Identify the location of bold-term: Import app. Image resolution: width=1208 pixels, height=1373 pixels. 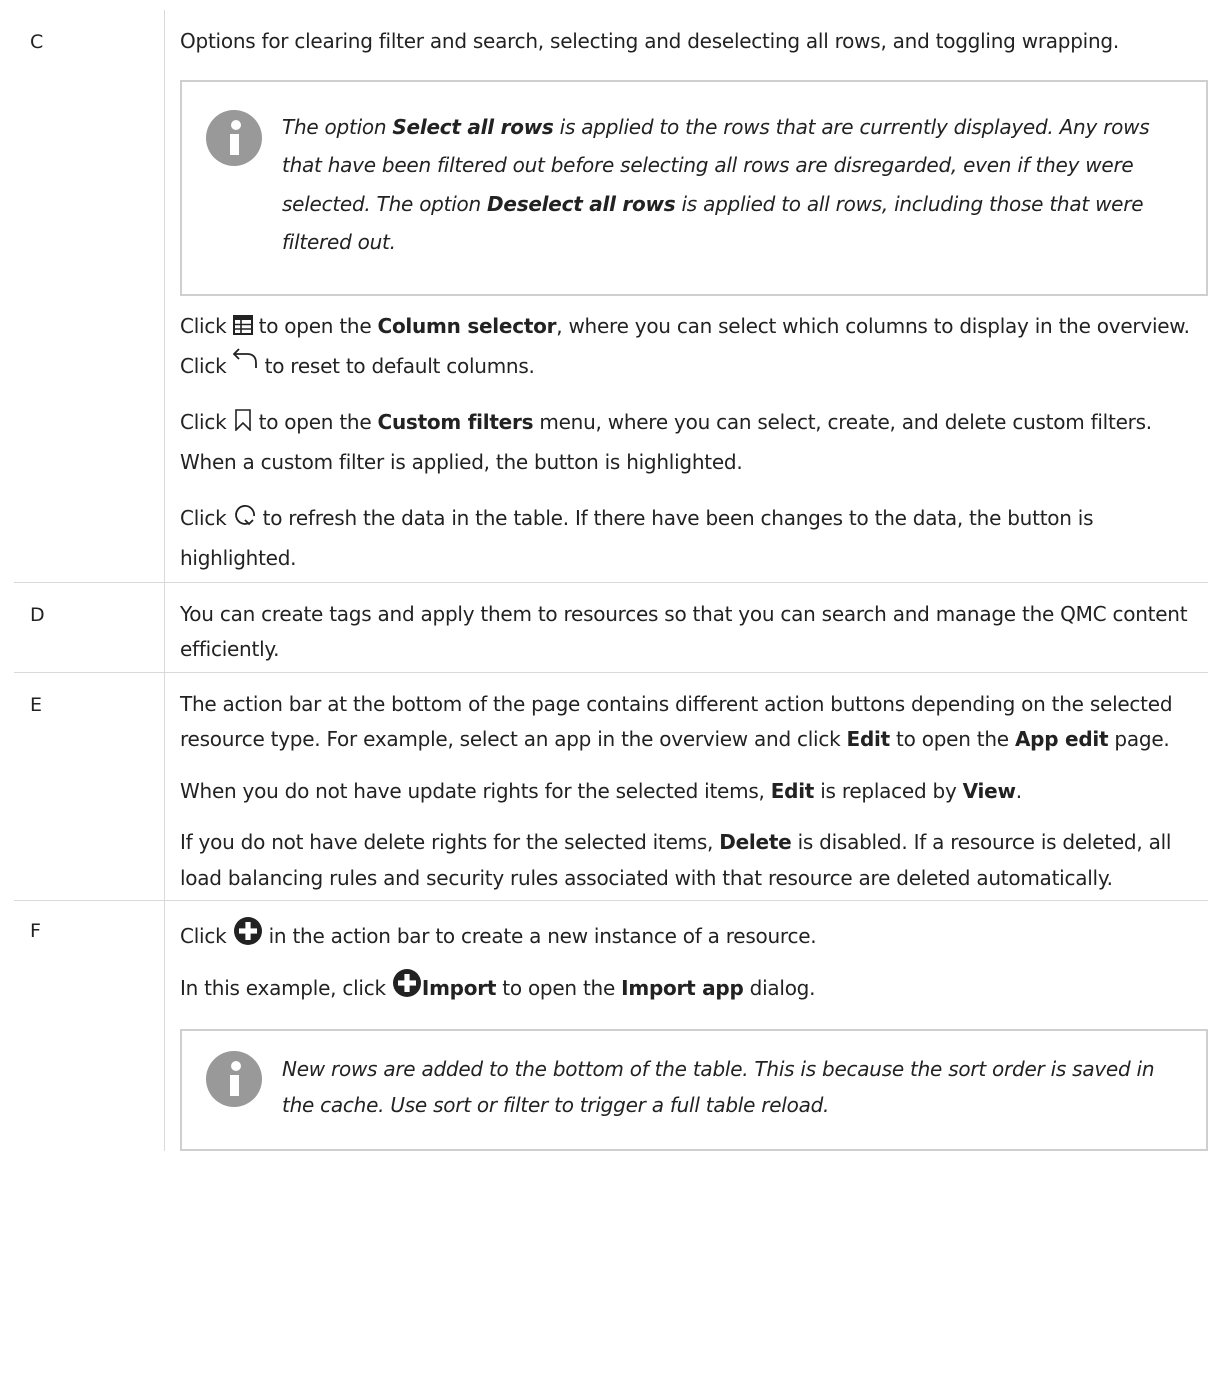
(682, 988).